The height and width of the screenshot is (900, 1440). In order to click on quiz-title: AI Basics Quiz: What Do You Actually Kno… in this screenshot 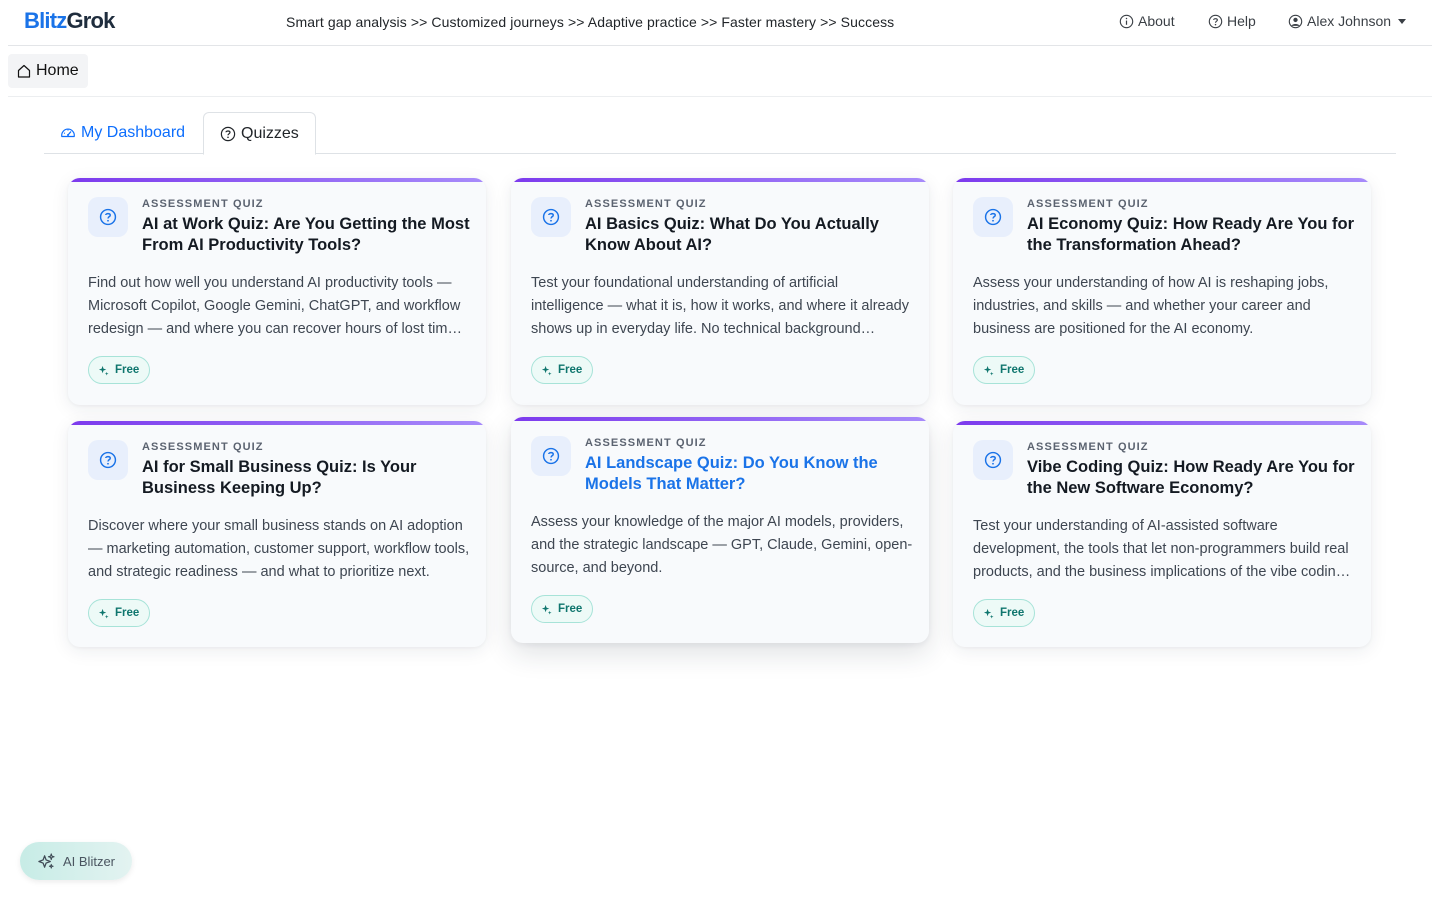, I will do `click(732, 234)`.